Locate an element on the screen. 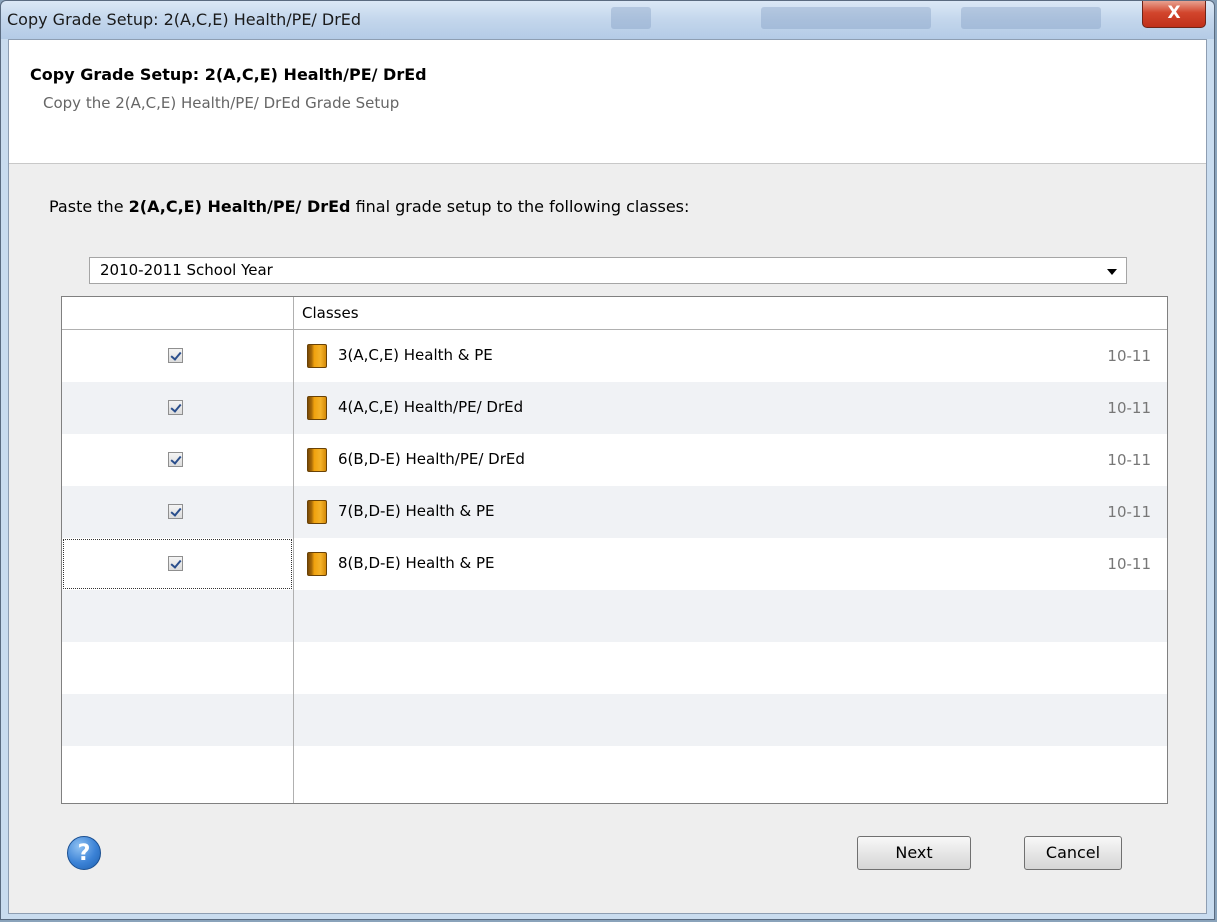 The width and height of the screenshot is (1217, 922). close-button: X is located at coordinates (1174, 14).